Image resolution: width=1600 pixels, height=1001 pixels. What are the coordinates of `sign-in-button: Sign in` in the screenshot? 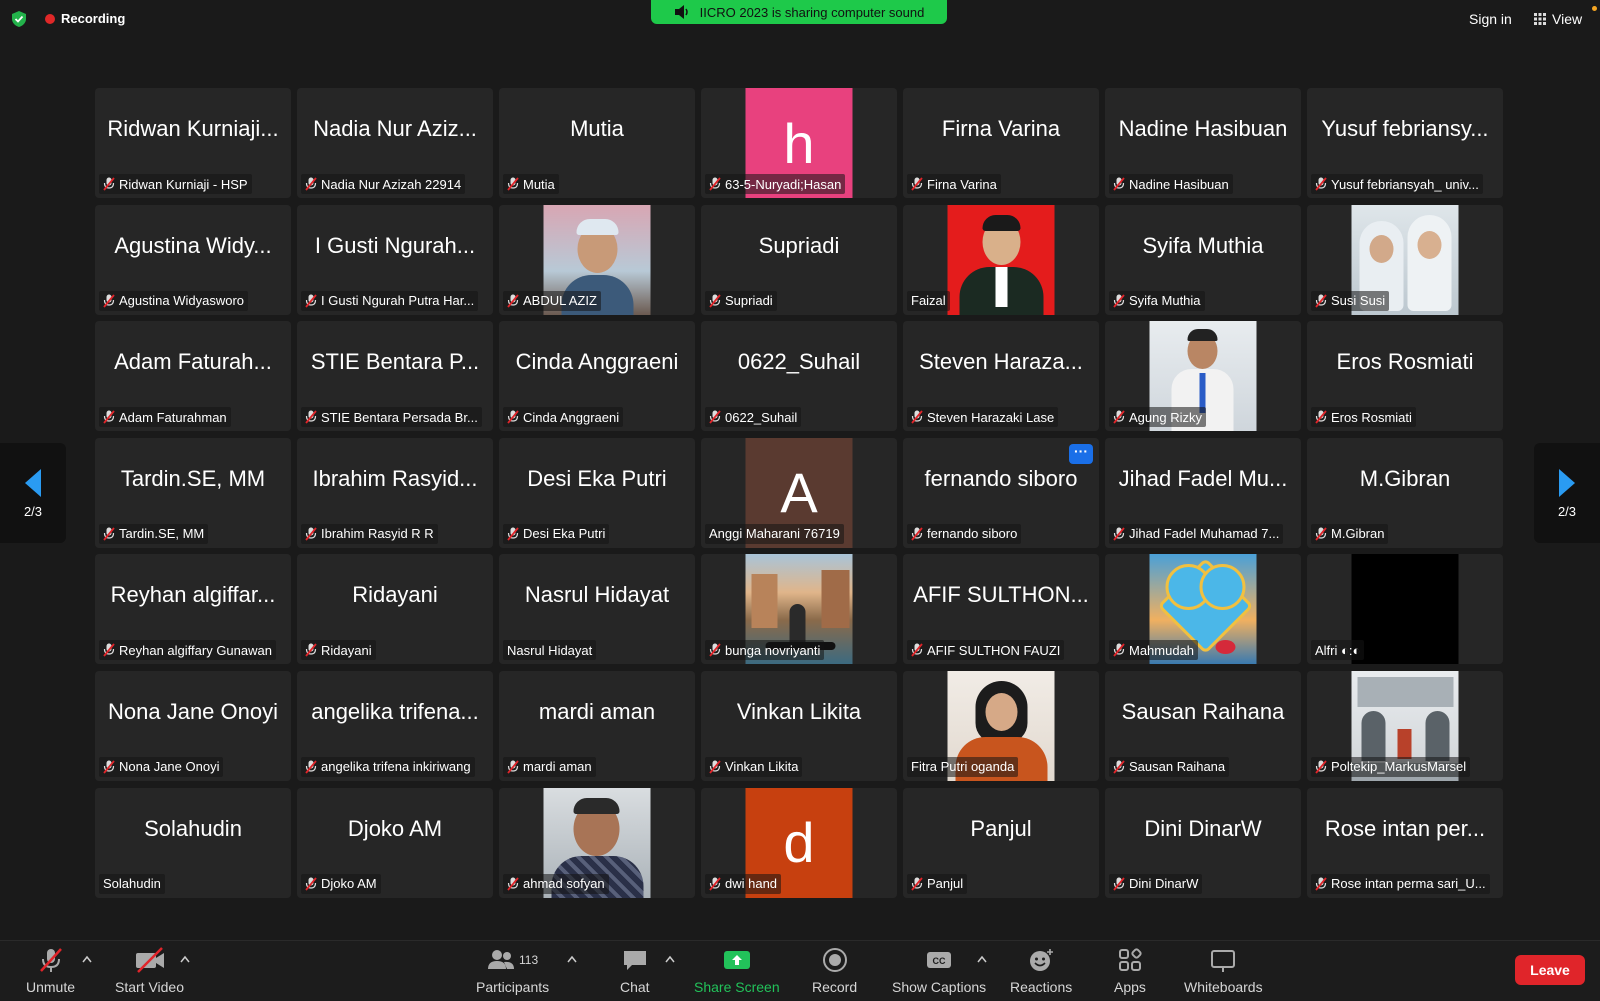 It's located at (1490, 19).